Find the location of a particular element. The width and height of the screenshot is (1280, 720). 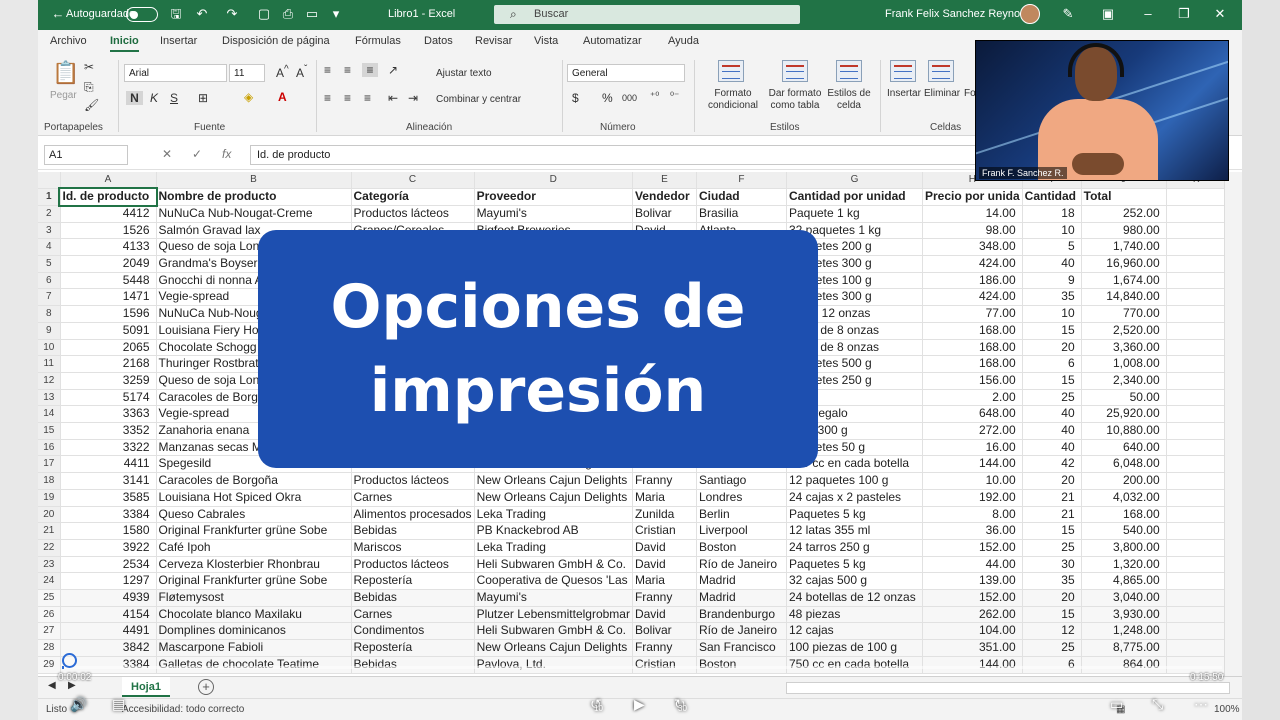

cell: 15 is located at coordinates (1052, 381).